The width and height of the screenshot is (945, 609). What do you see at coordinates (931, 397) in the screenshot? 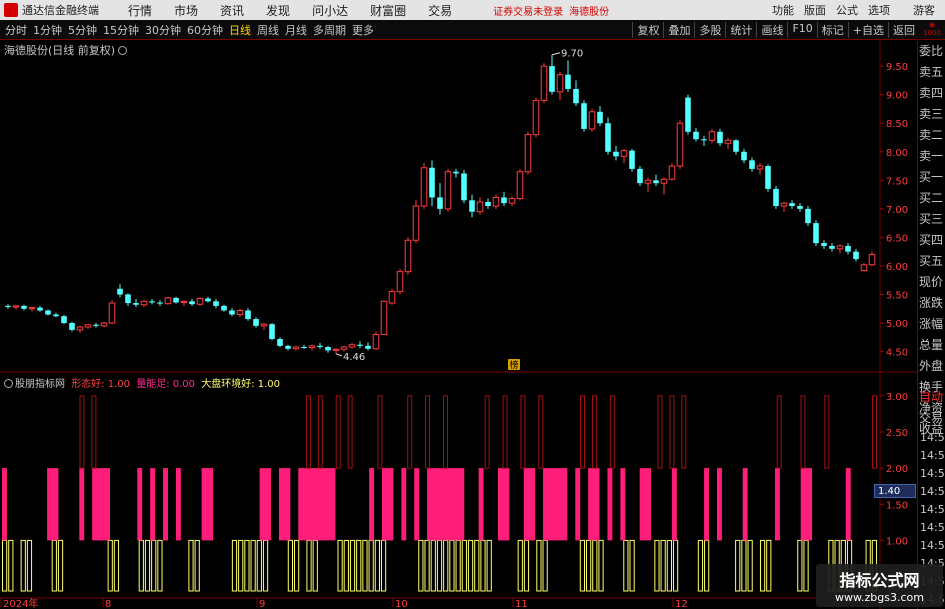
I see `side-auto: 自动` at bounding box center [931, 397].